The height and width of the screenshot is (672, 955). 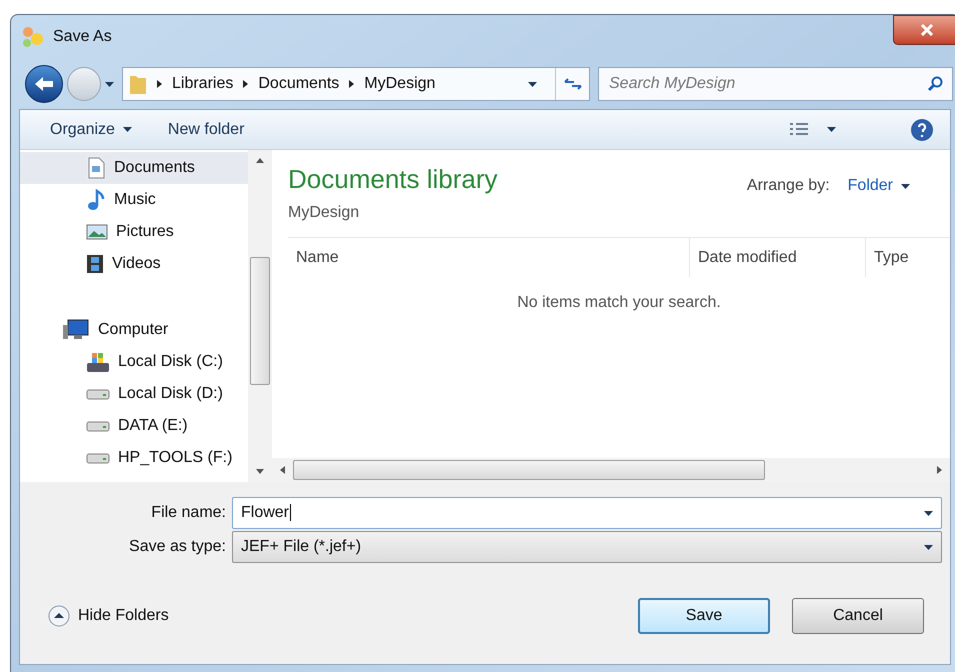 I want to click on column-header: Date modified, so click(x=778, y=257).